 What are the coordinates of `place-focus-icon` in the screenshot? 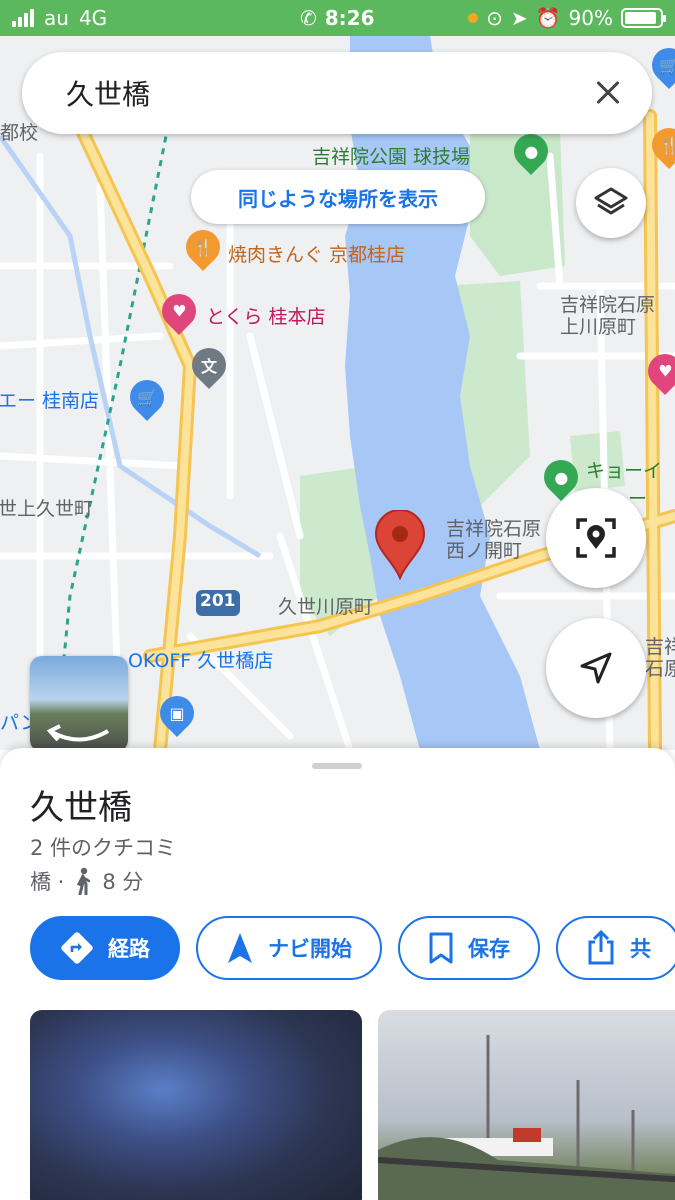 It's located at (596, 538).